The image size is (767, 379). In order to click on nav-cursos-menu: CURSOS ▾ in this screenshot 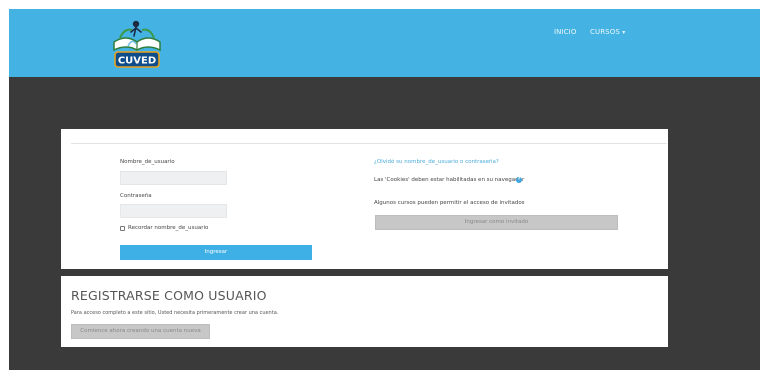, I will do `click(607, 32)`.